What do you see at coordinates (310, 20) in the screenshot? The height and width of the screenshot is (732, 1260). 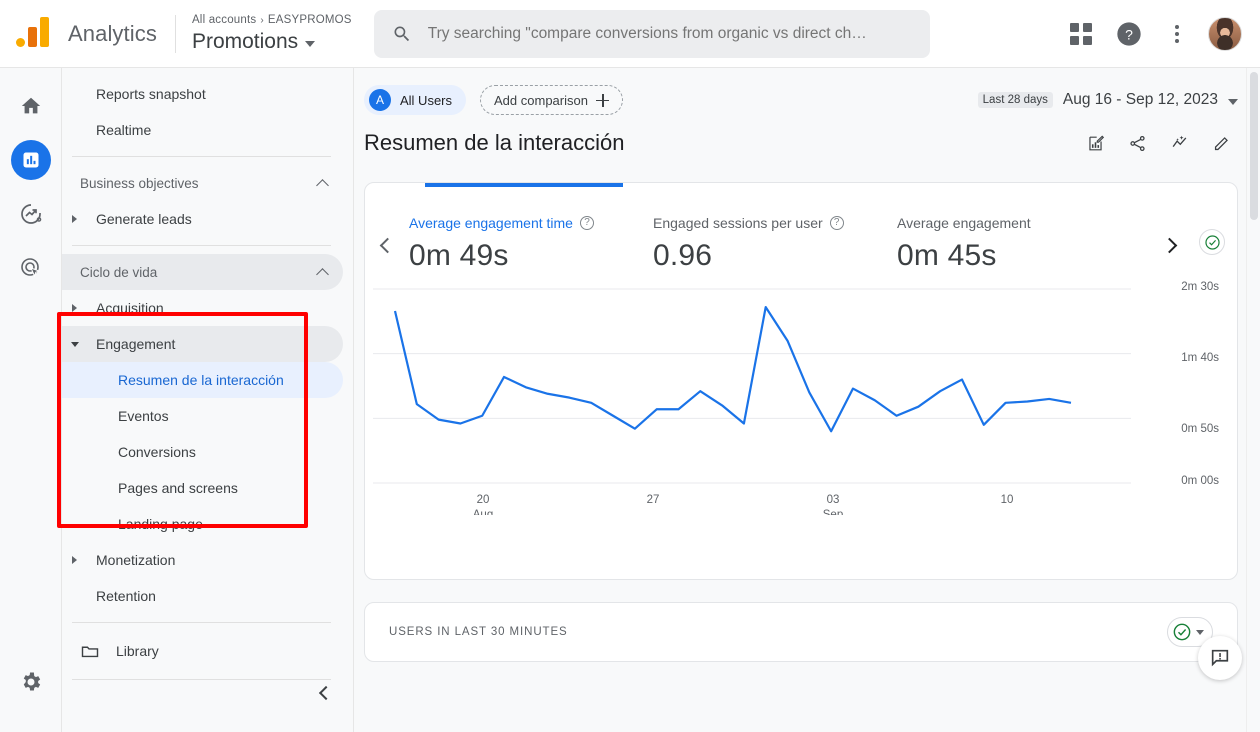 I see `breadcrumb-account: EASYPROMOS` at bounding box center [310, 20].